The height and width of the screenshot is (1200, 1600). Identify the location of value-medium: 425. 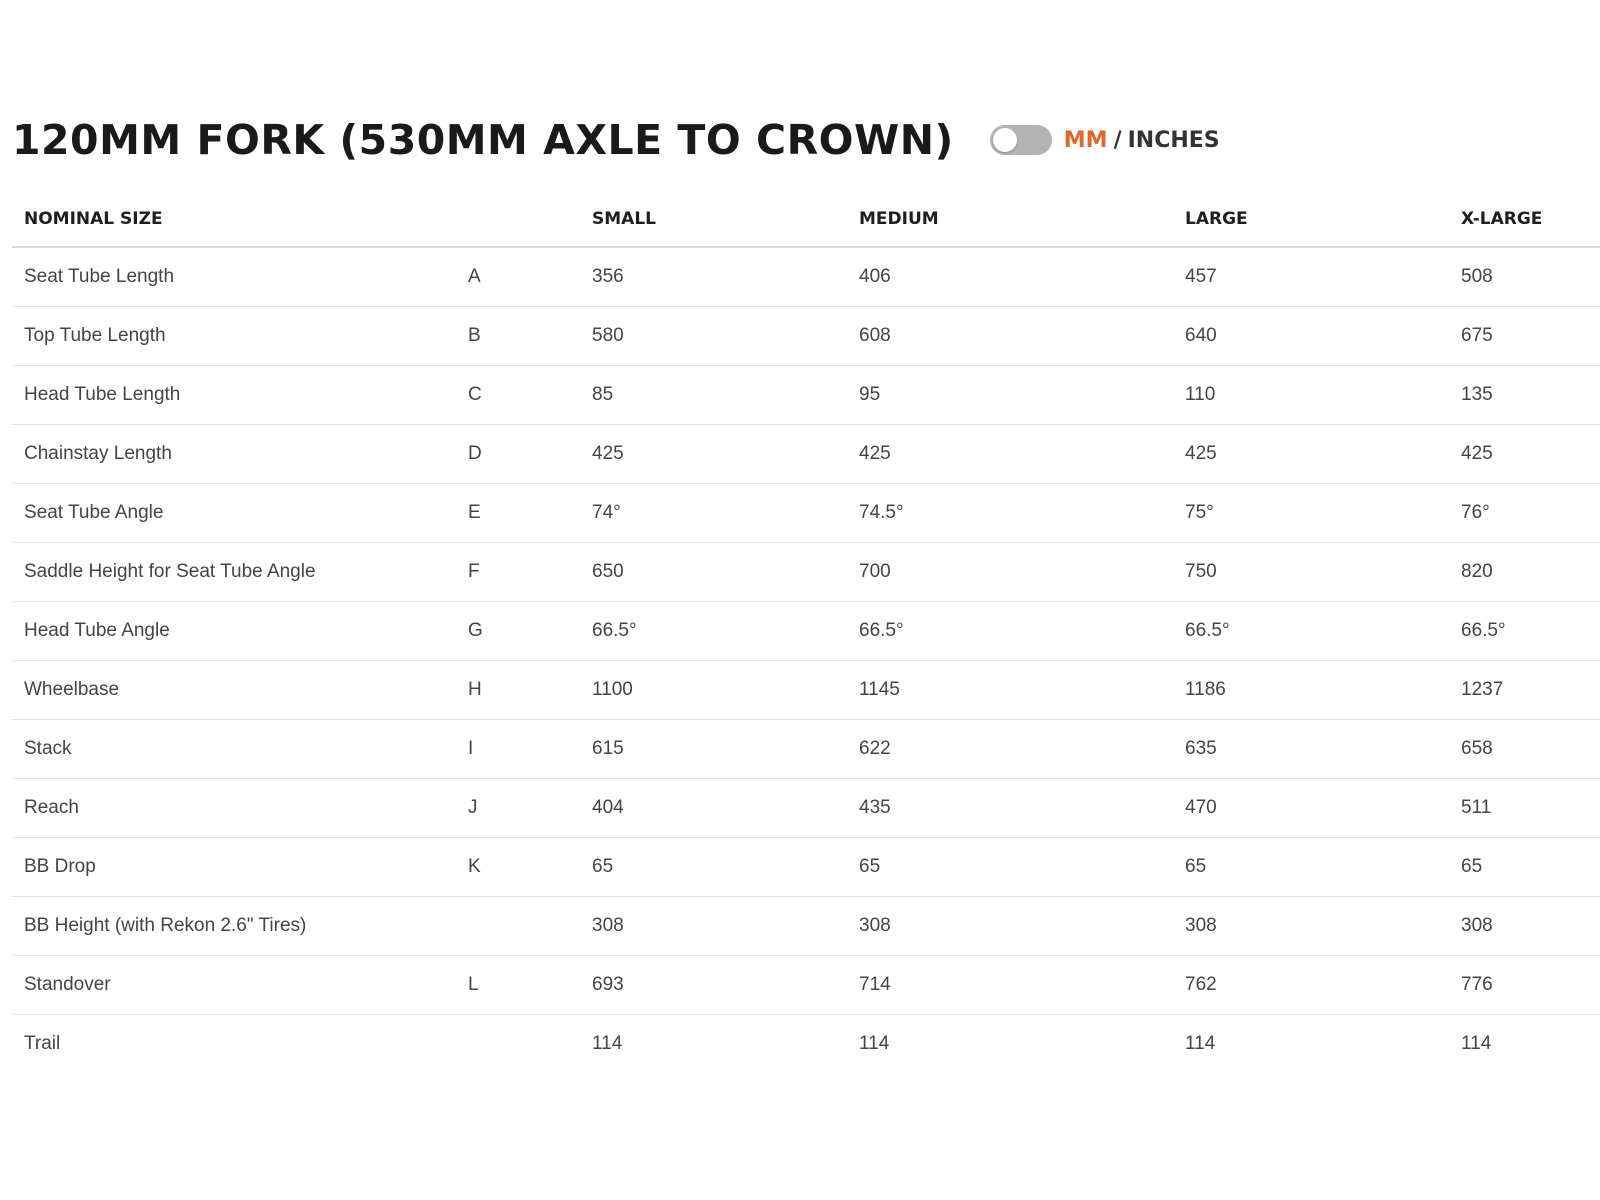
(1010, 454).